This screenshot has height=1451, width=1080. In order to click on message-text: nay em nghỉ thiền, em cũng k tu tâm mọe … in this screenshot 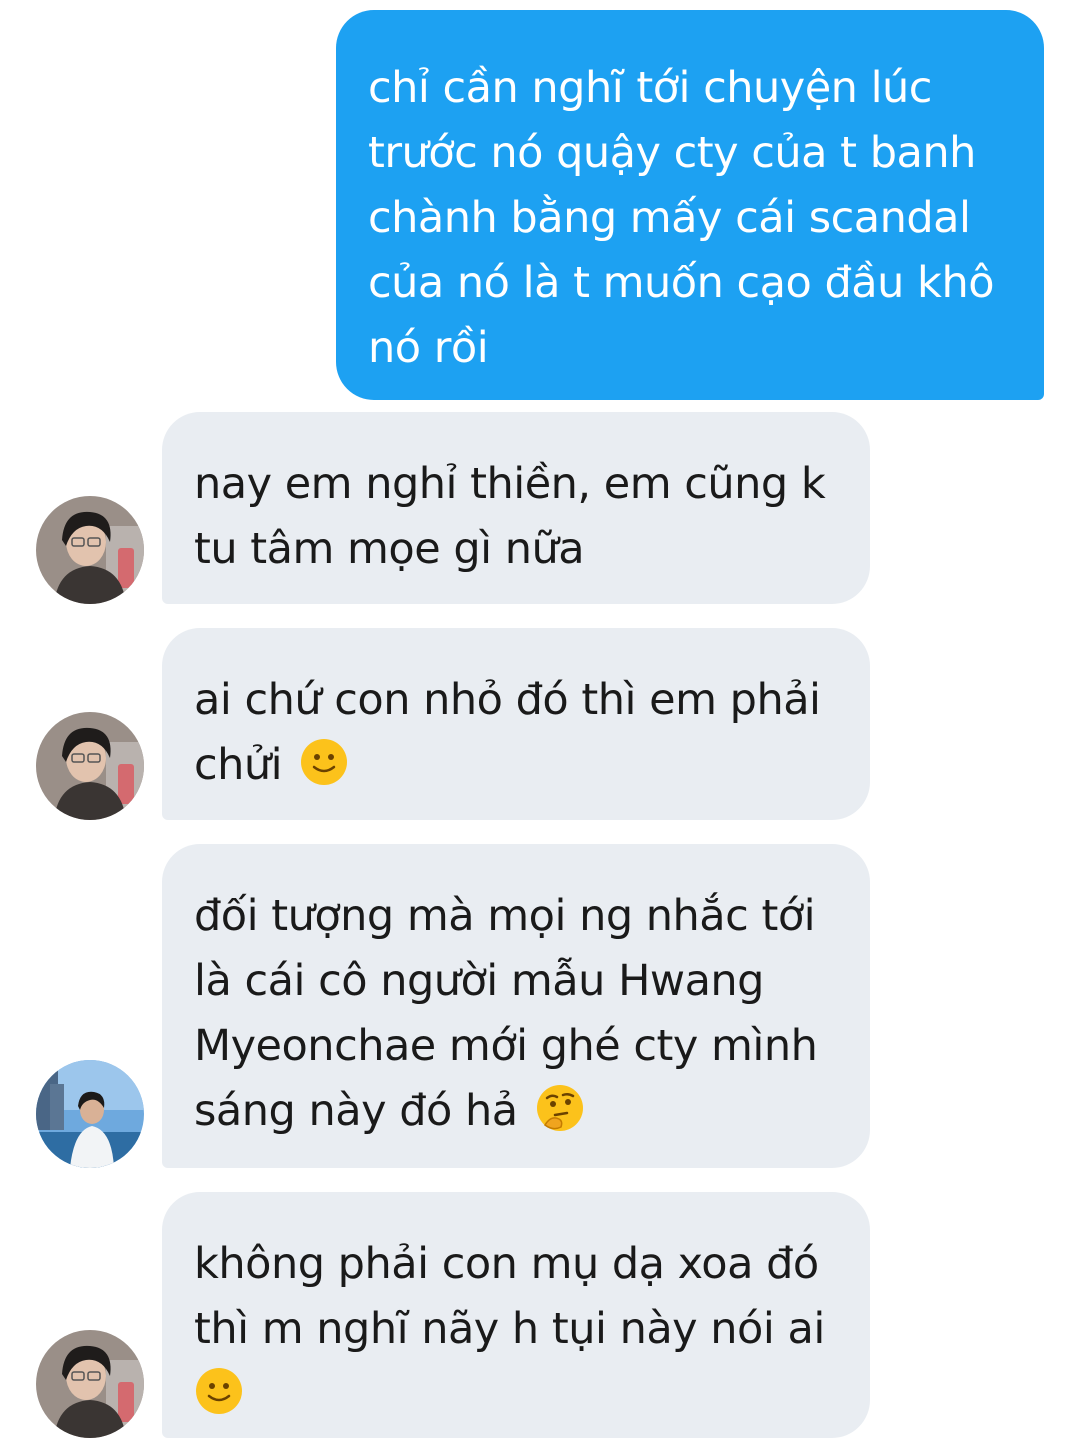, I will do `click(510, 516)`.